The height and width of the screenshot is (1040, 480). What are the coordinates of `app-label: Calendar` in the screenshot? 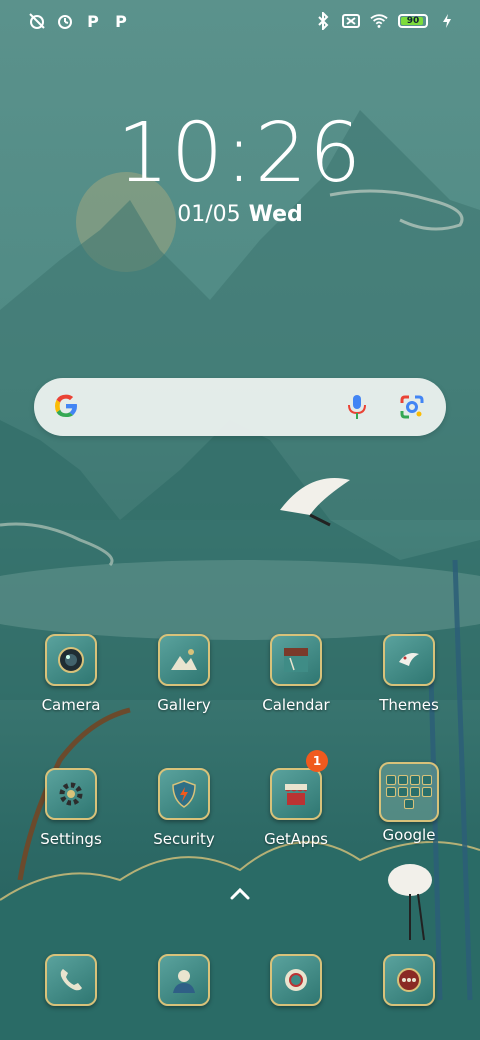 It's located at (296, 705).